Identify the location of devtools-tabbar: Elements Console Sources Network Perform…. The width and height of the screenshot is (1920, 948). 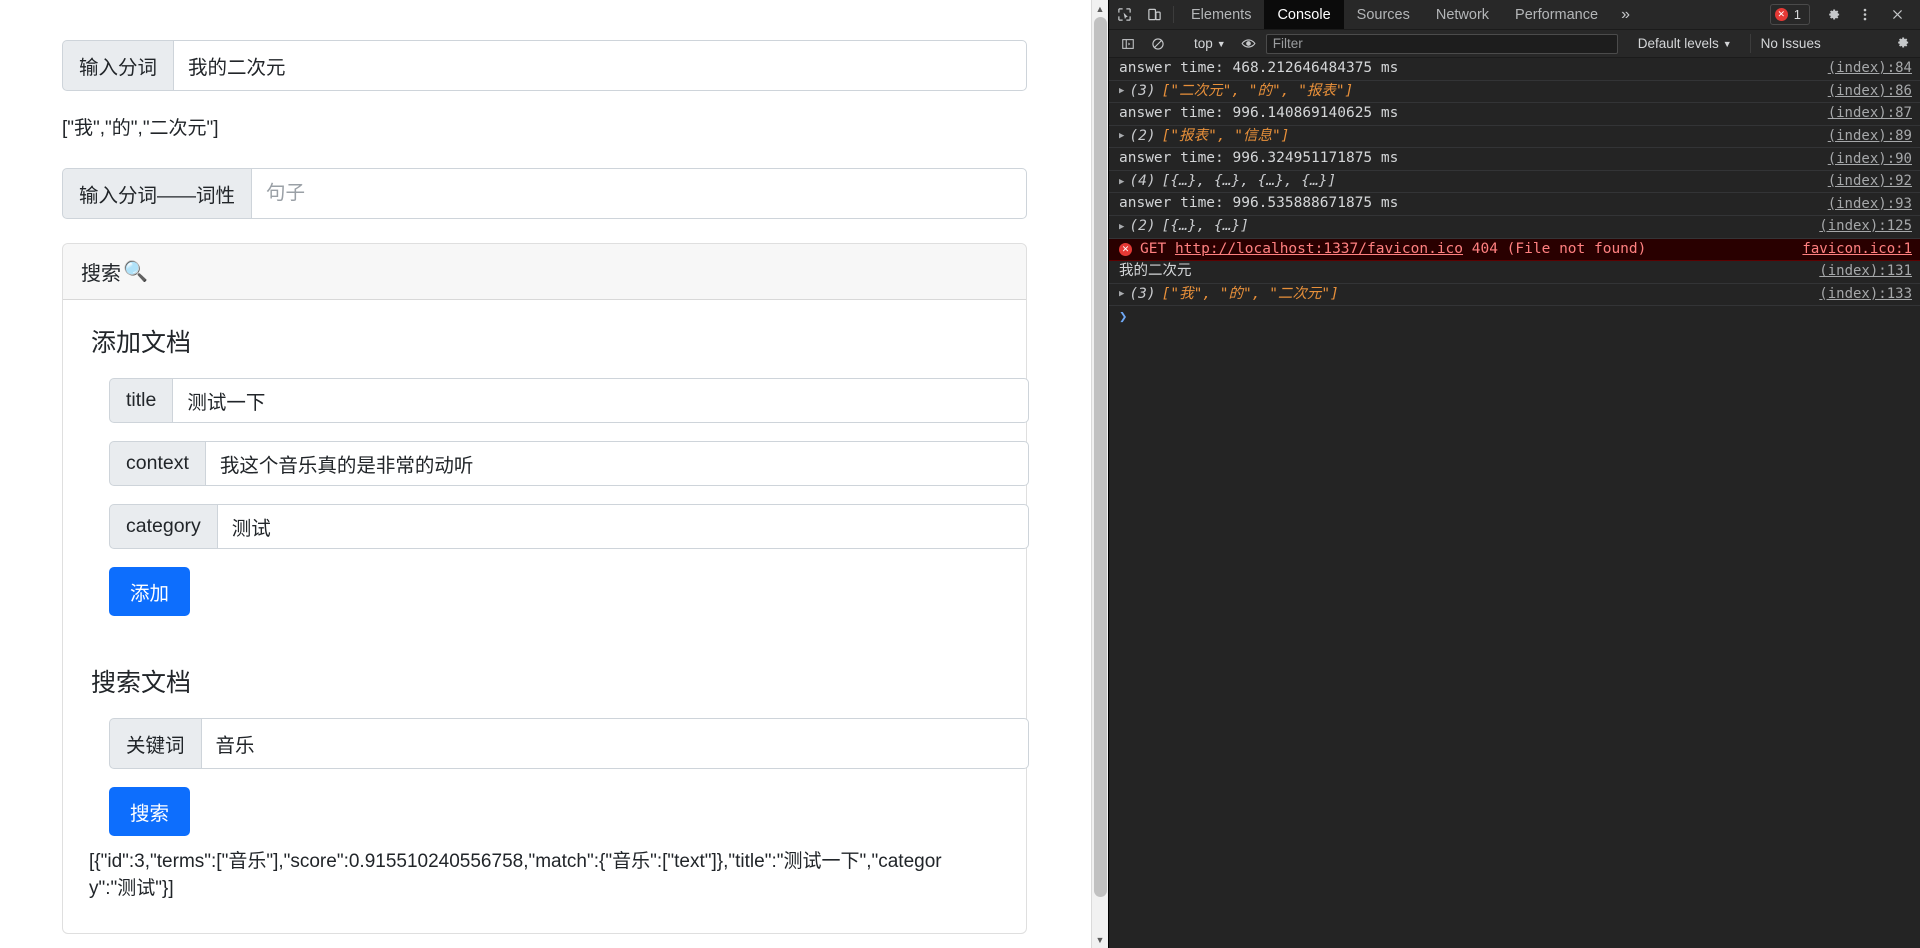
(1514, 15).